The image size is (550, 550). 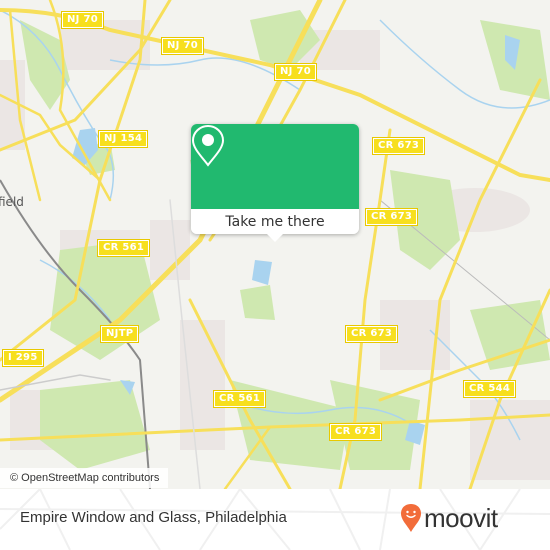 I want to click on popup-header, so click(x=275, y=166).